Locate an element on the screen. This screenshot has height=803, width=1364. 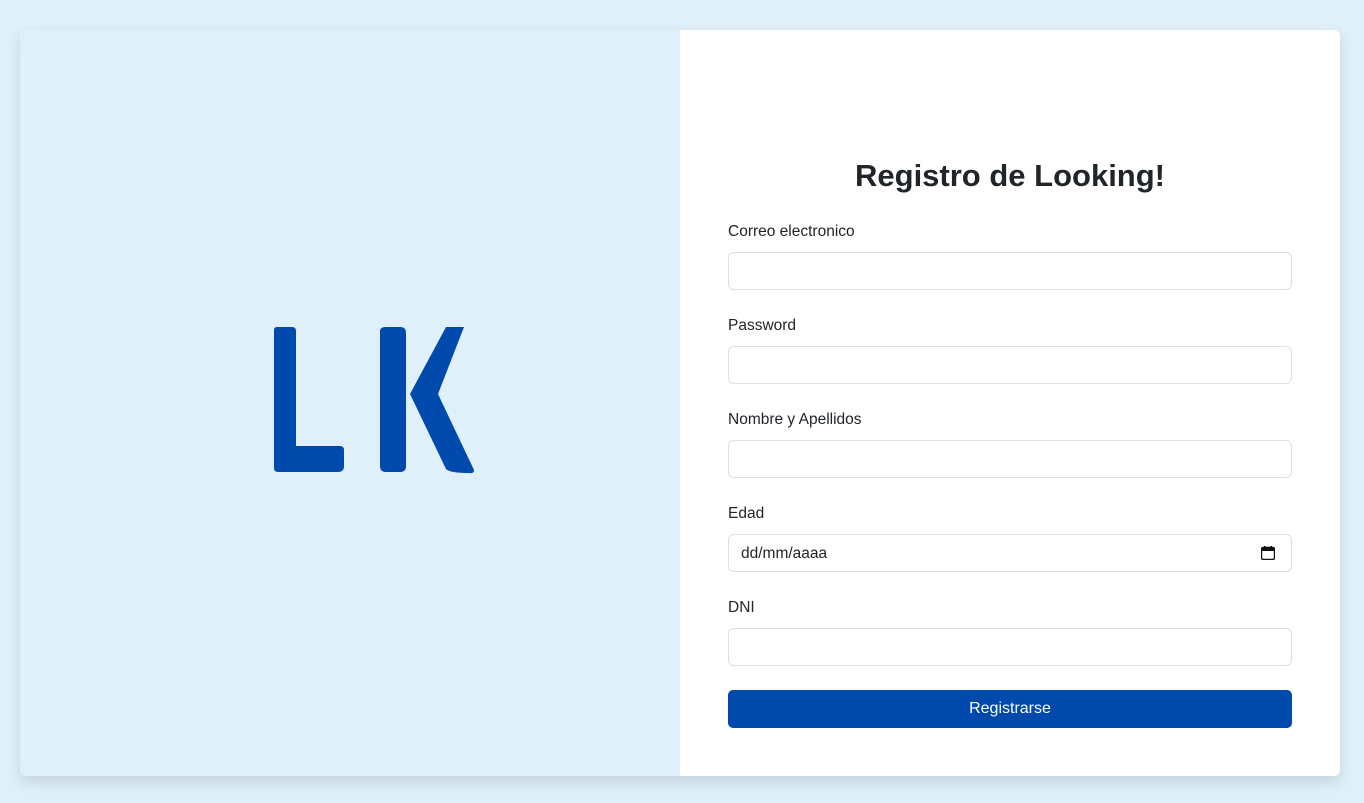
name-field-group: Nombre y Apellidos is located at coordinates (1010, 444).